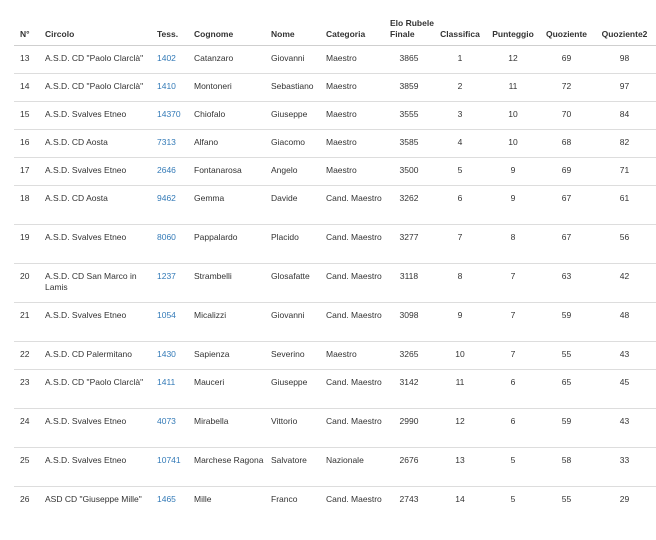 This screenshot has height=540, width=656. I want to click on tessera-link: 1430, so click(166, 354).